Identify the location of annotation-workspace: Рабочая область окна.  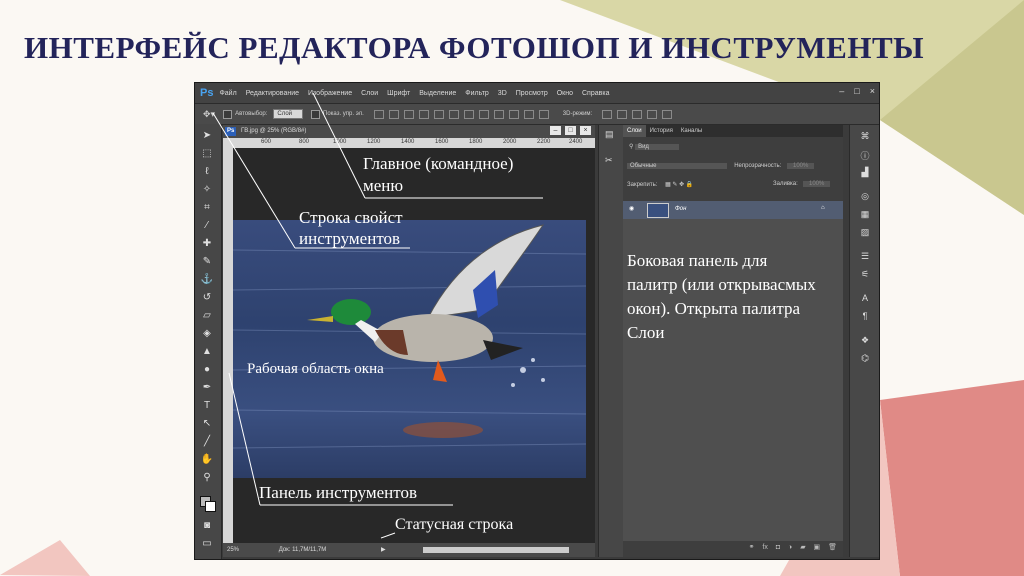
(315, 369).